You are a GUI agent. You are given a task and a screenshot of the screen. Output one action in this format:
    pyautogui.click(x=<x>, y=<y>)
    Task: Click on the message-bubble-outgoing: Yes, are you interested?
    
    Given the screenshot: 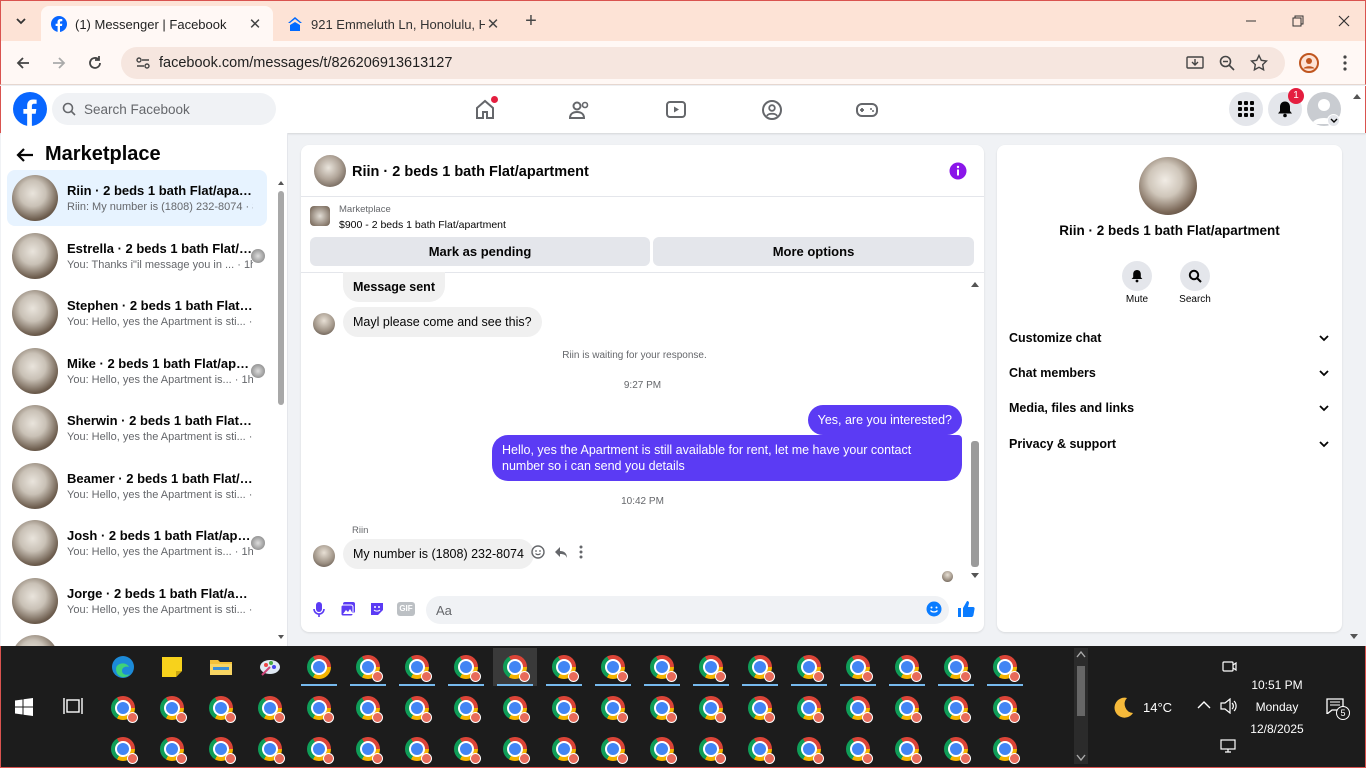 What is the action you would take?
    pyautogui.click(x=884, y=420)
    